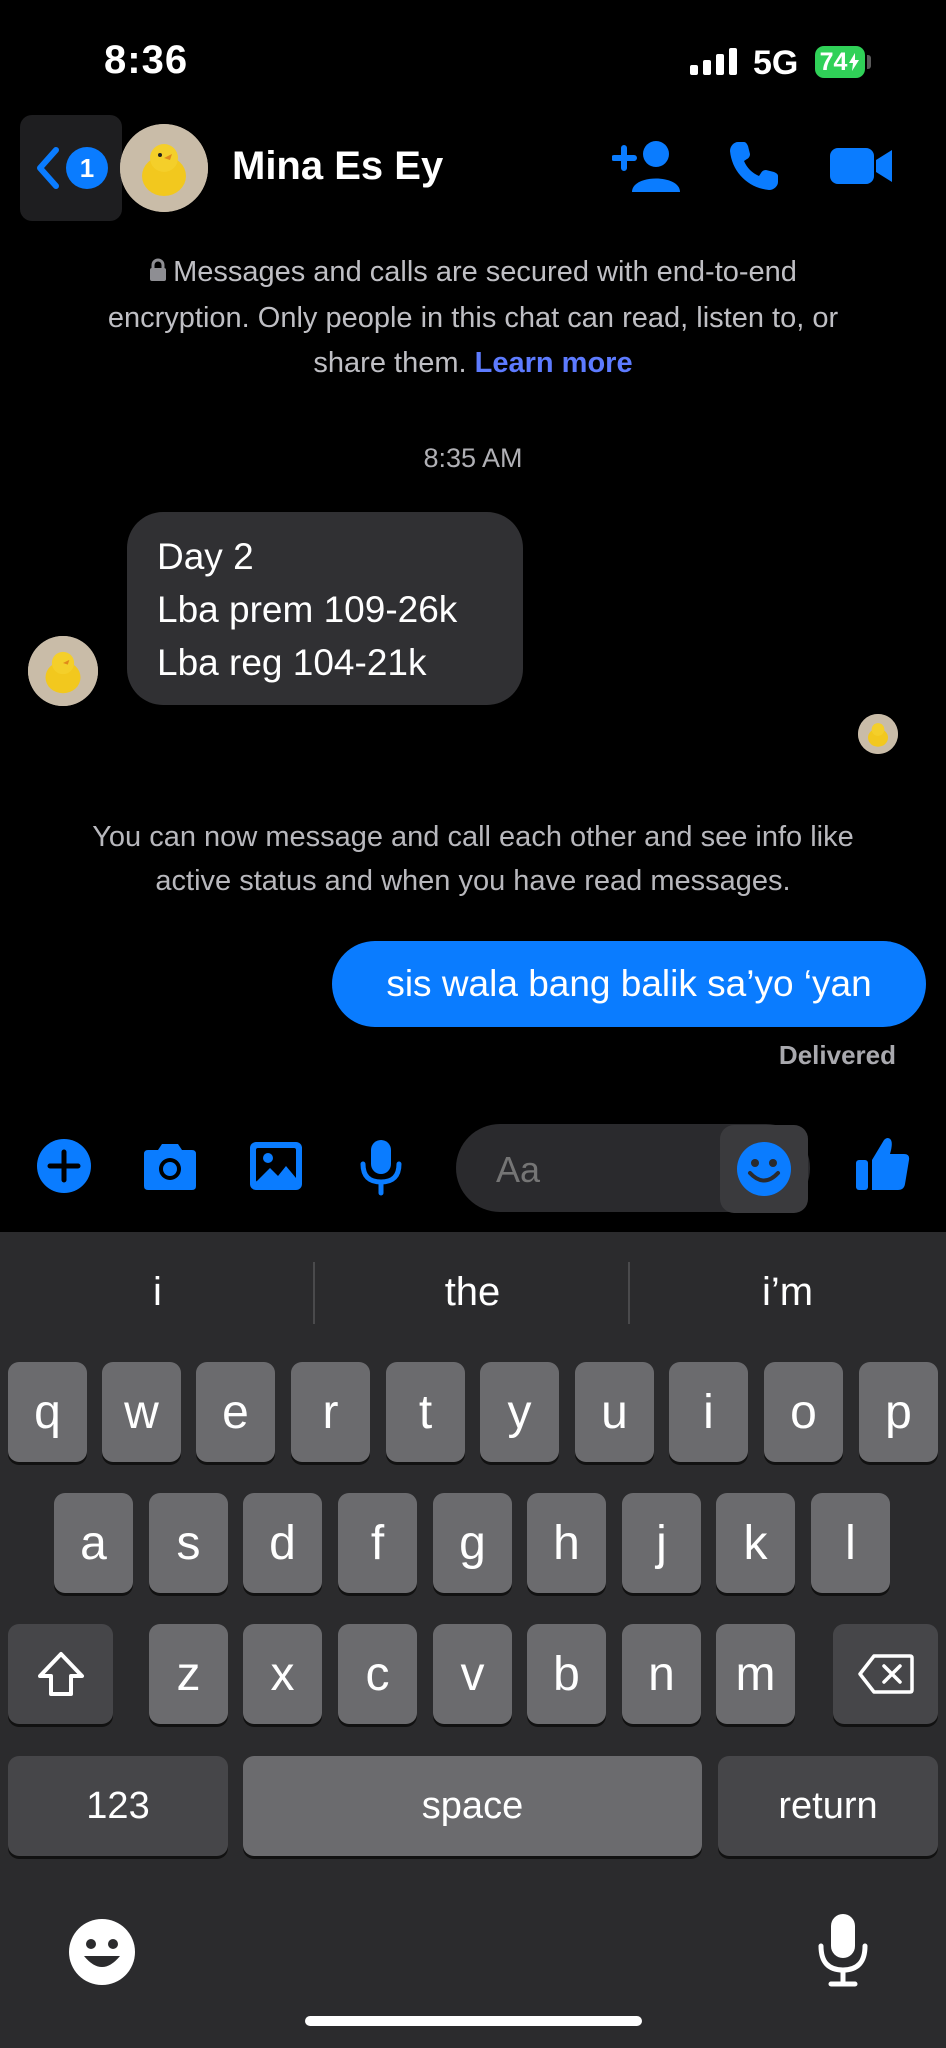 The width and height of the screenshot is (946, 2048). I want to click on message-line: Lba reg 104-21k, so click(292, 662).